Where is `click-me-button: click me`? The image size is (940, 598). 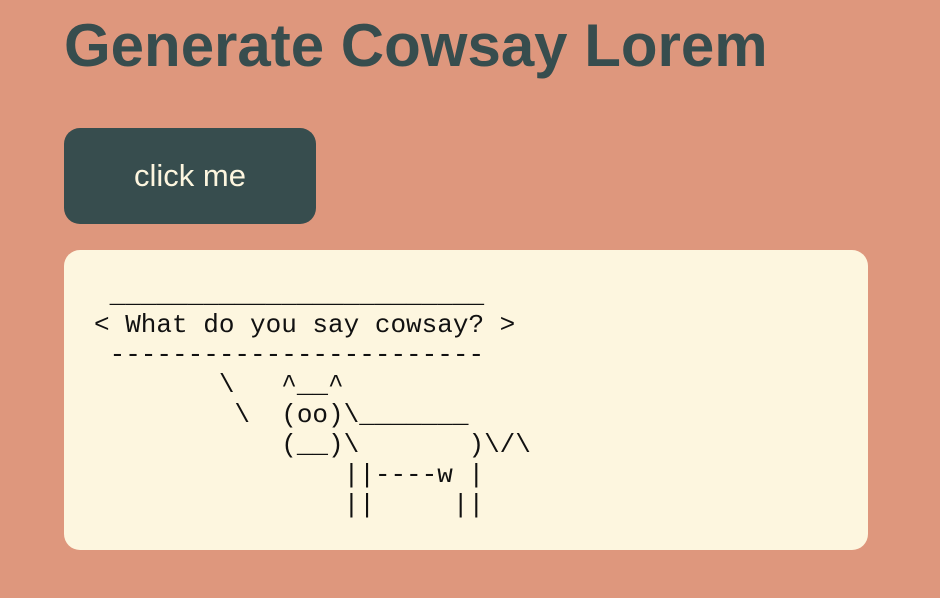
click-me-button: click me is located at coordinates (190, 176).